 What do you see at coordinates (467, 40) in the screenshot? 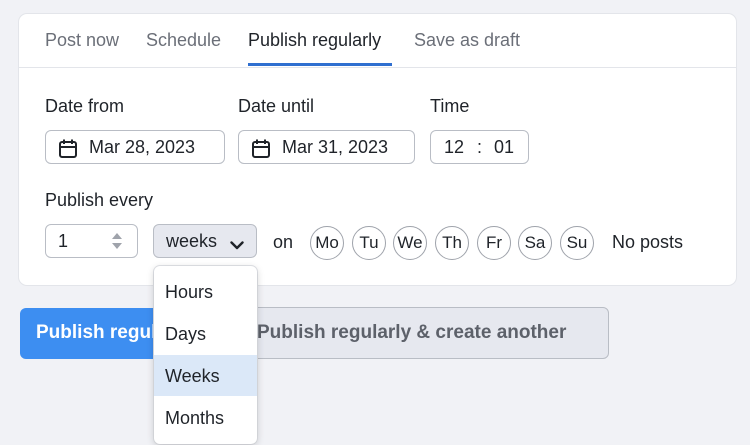
I see `tab-save-as-draft: Save as draft` at bounding box center [467, 40].